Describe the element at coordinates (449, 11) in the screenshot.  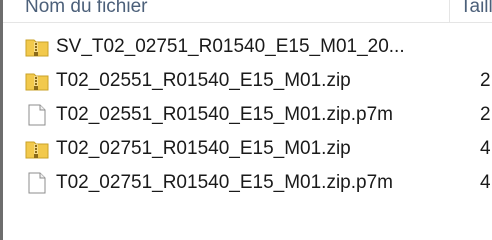
I see `column-separator` at that location.